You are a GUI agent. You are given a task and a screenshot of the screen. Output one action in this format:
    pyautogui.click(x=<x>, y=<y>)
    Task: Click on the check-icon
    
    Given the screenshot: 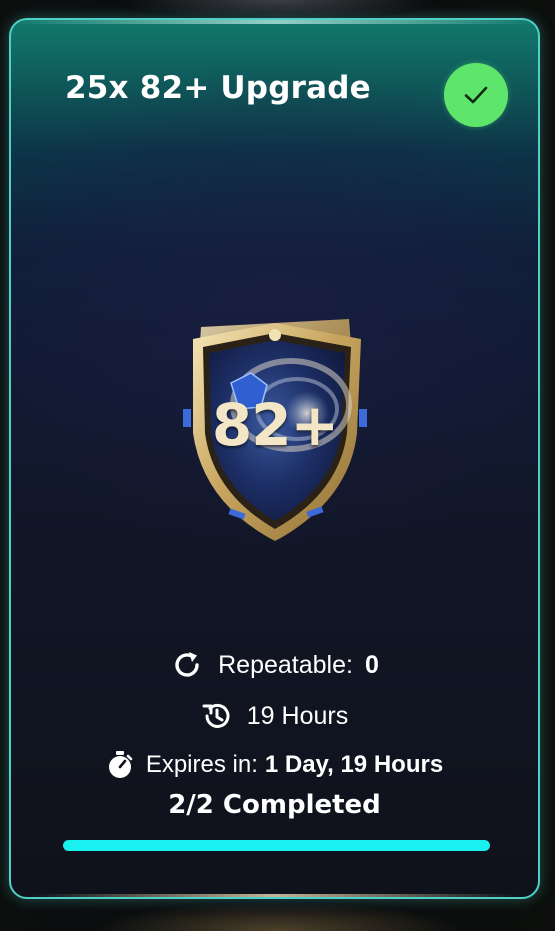 What is the action you would take?
    pyautogui.click(x=476, y=95)
    